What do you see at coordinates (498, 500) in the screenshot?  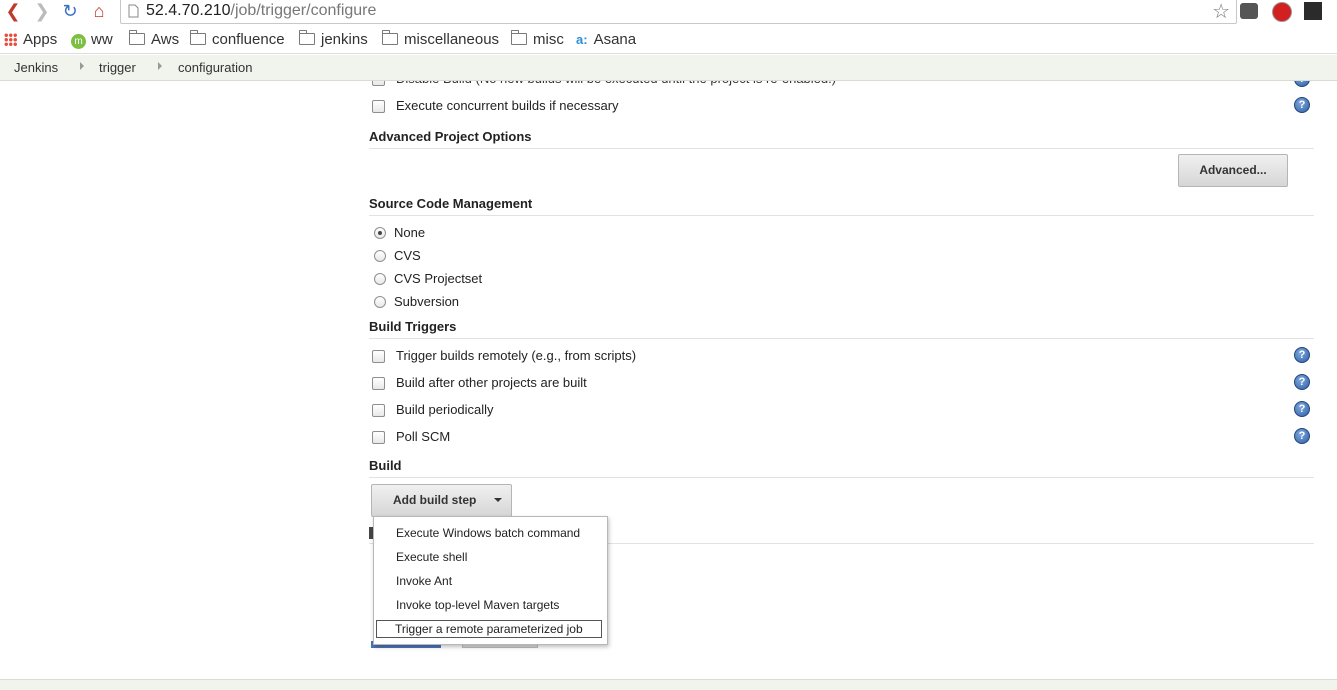 I see `chevron-down-icon` at bounding box center [498, 500].